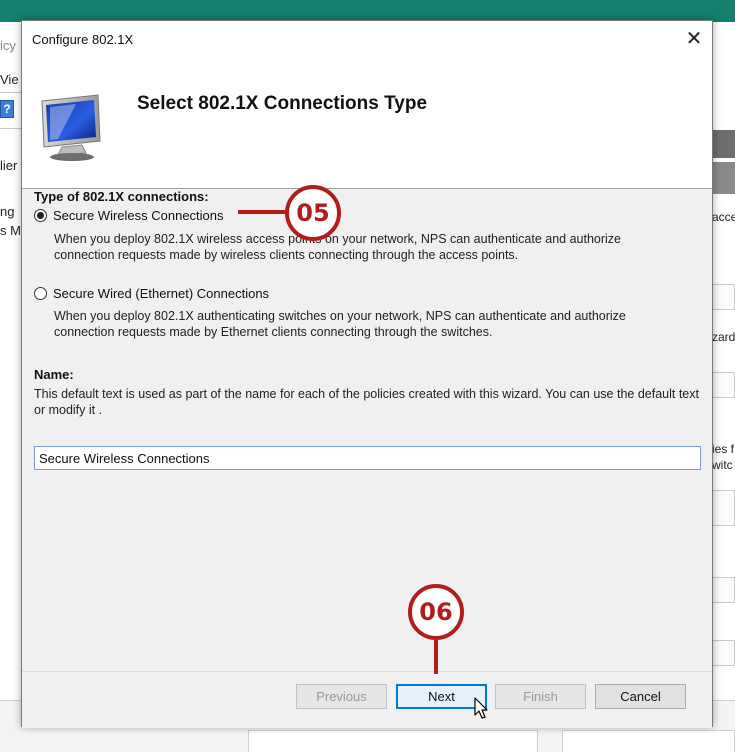 This screenshot has height=752, width=735. I want to click on bg-fragment: ng, so click(7, 211).